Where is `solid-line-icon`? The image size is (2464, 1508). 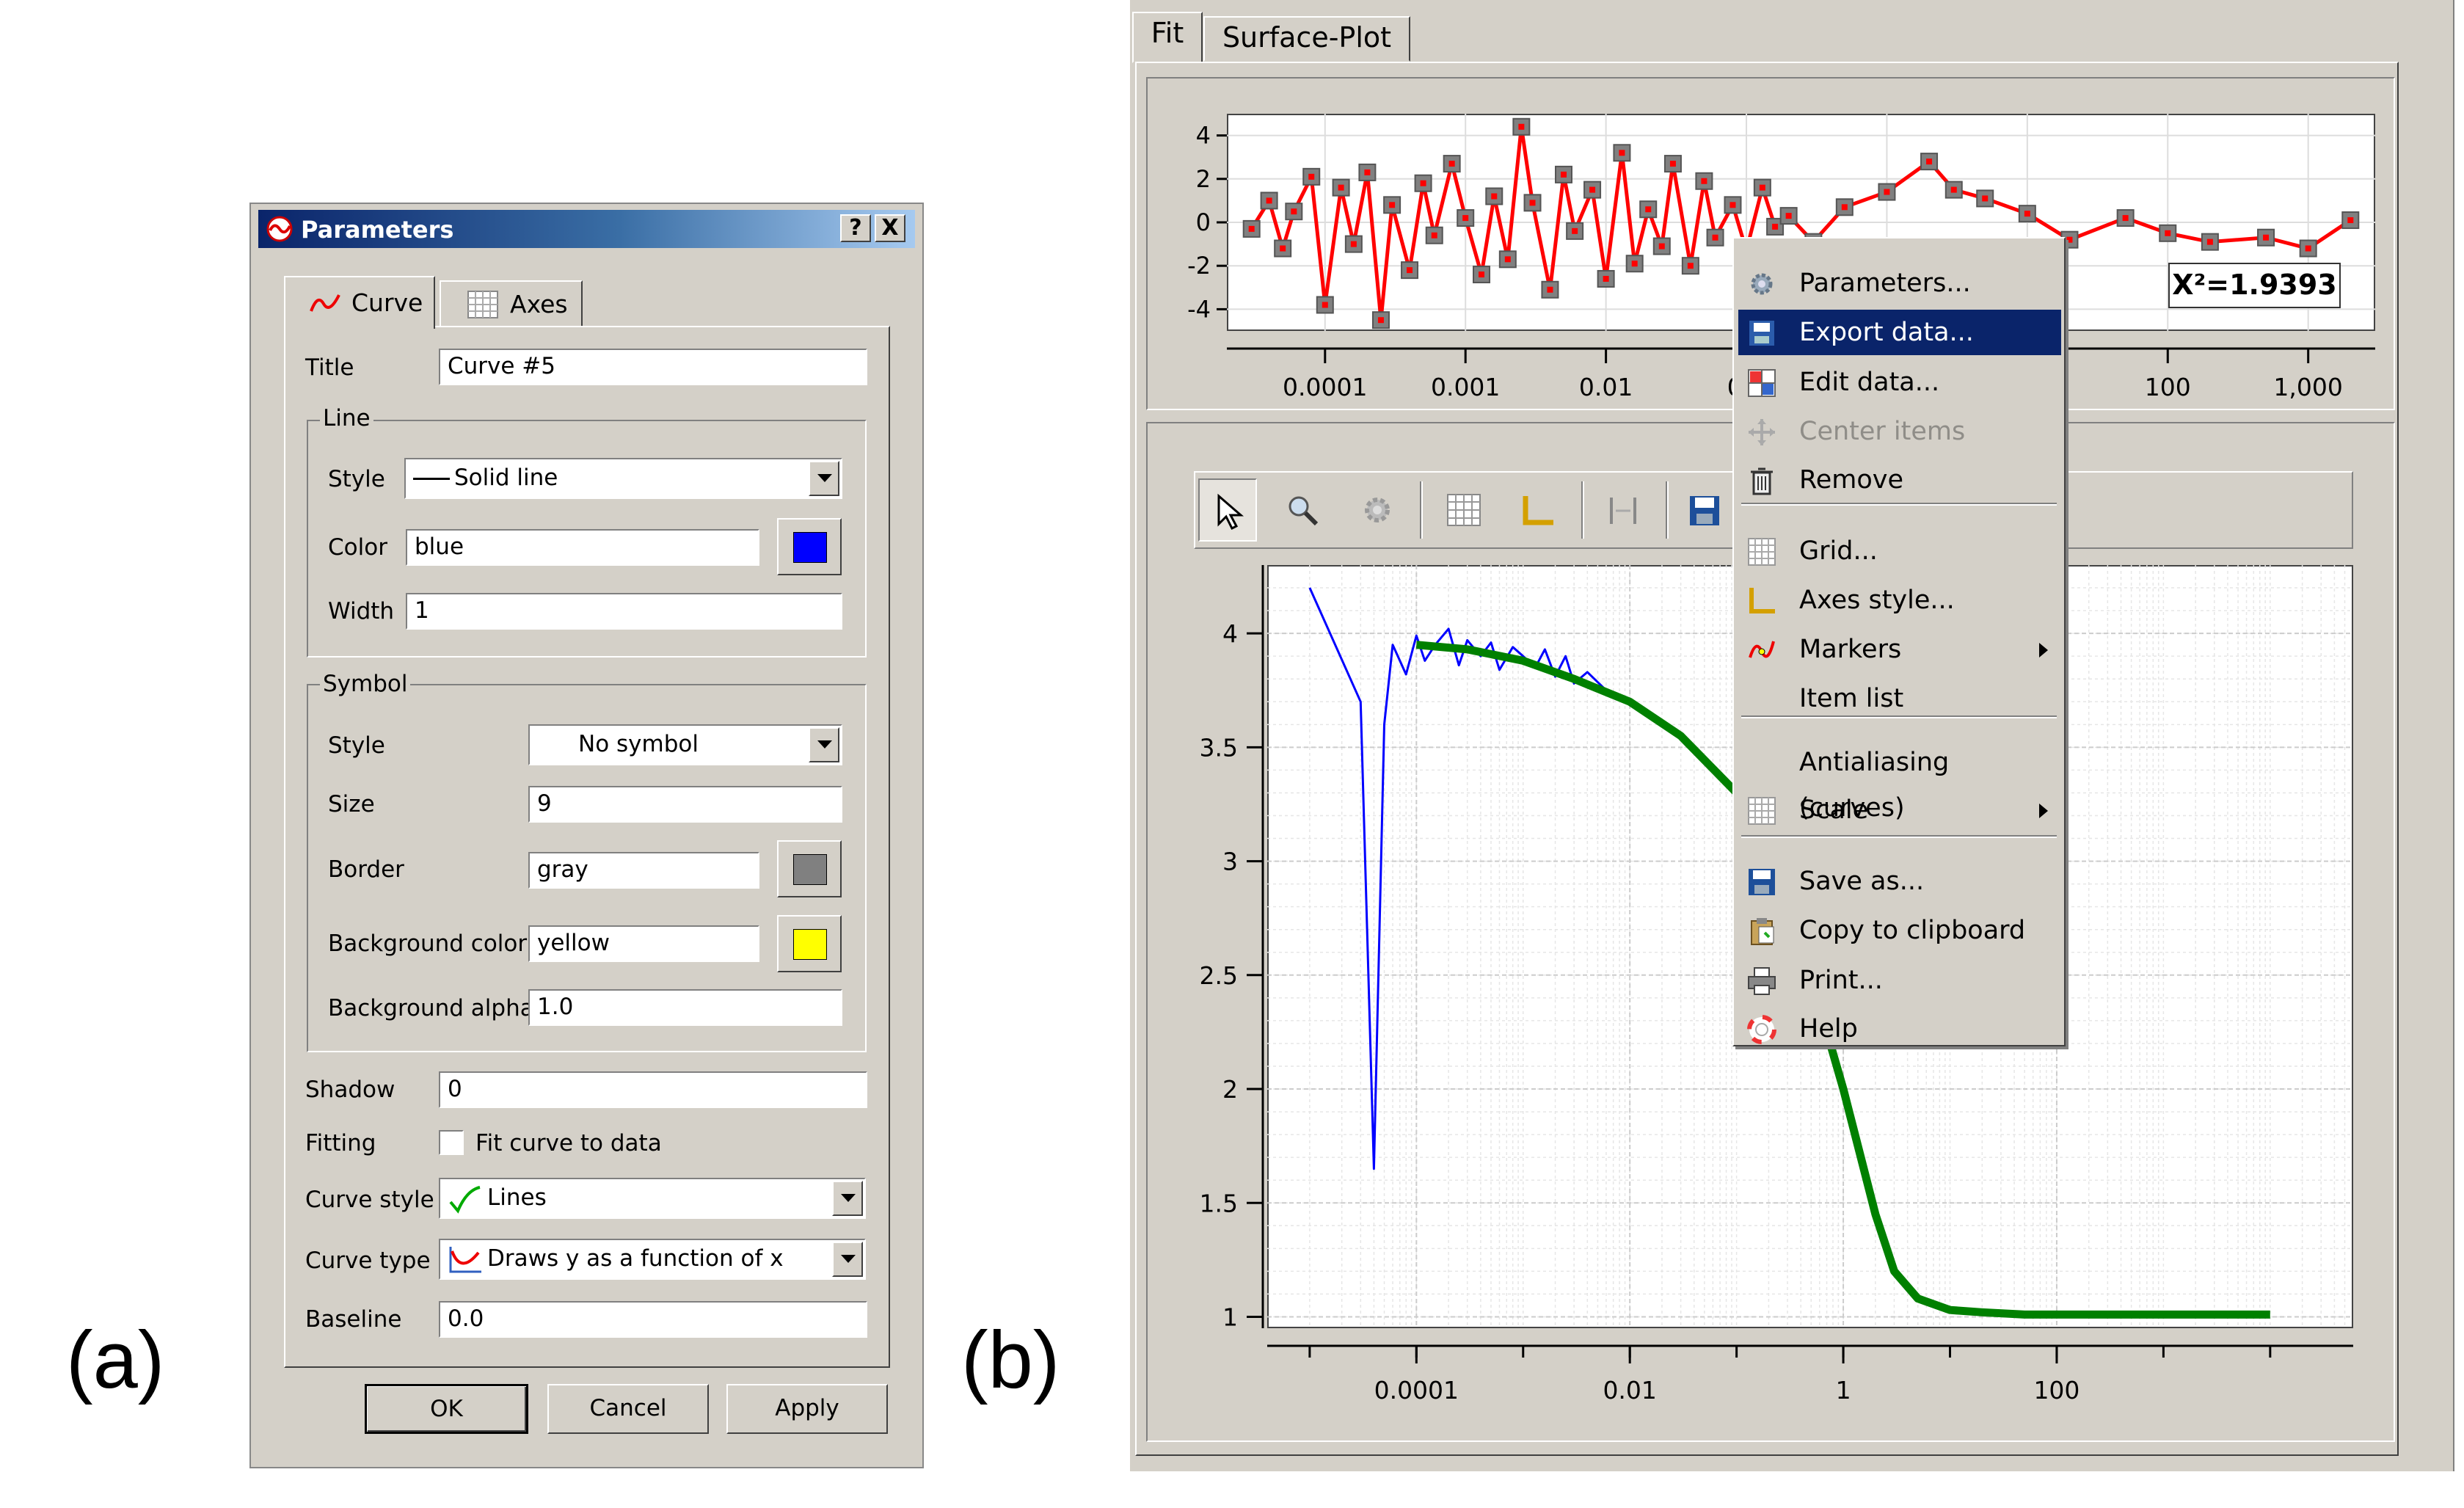
solid-line-icon is located at coordinates (431, 479).